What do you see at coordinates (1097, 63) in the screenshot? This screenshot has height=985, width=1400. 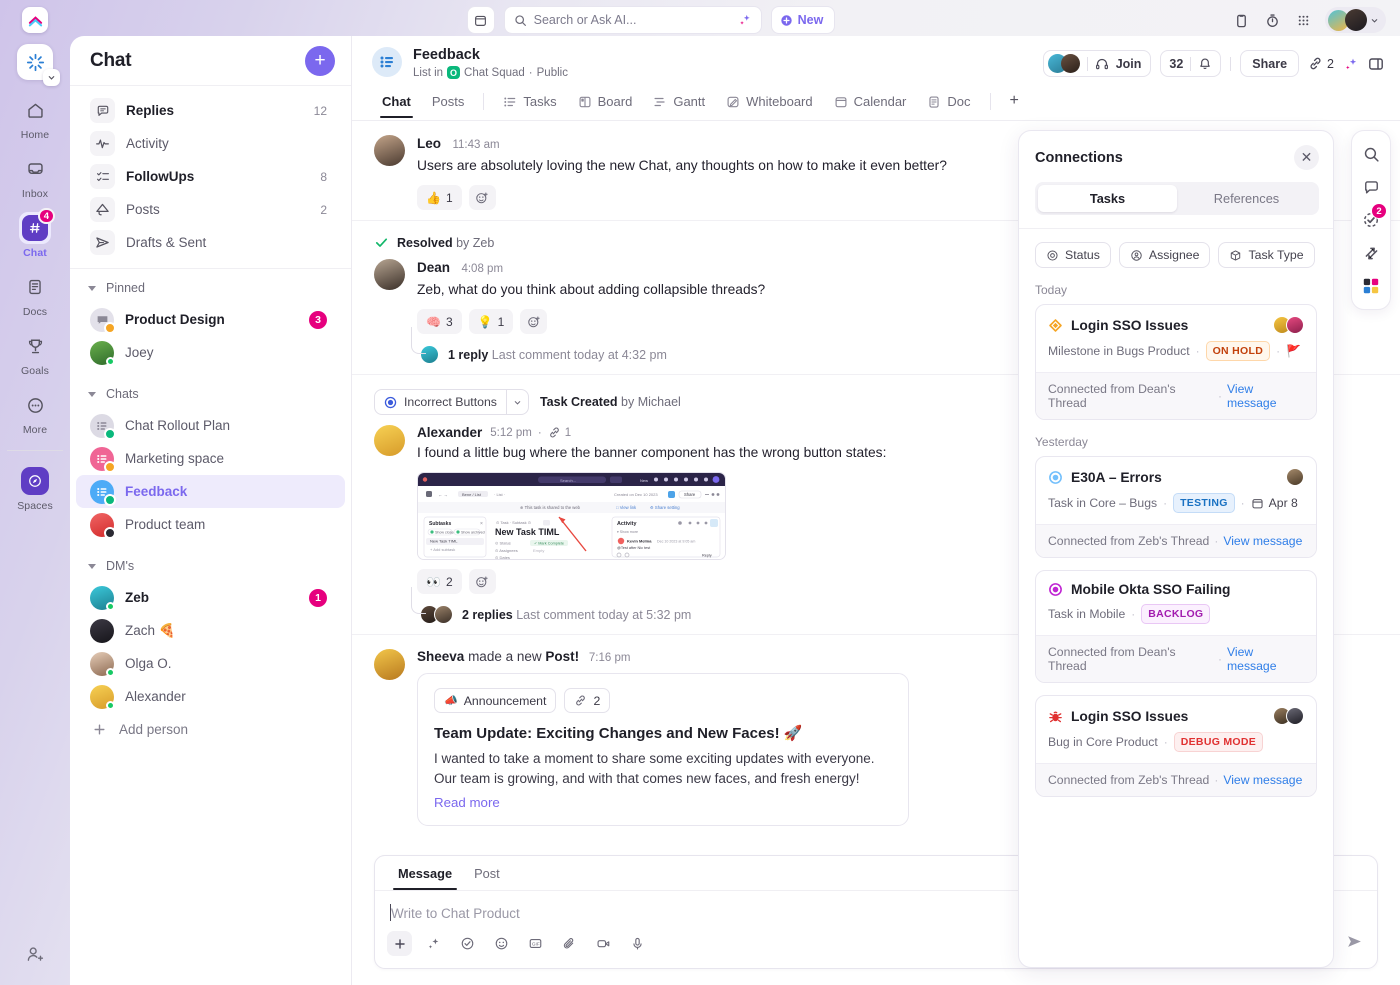 I see `join-call-button: Join` at bounding box center [1097, 63].